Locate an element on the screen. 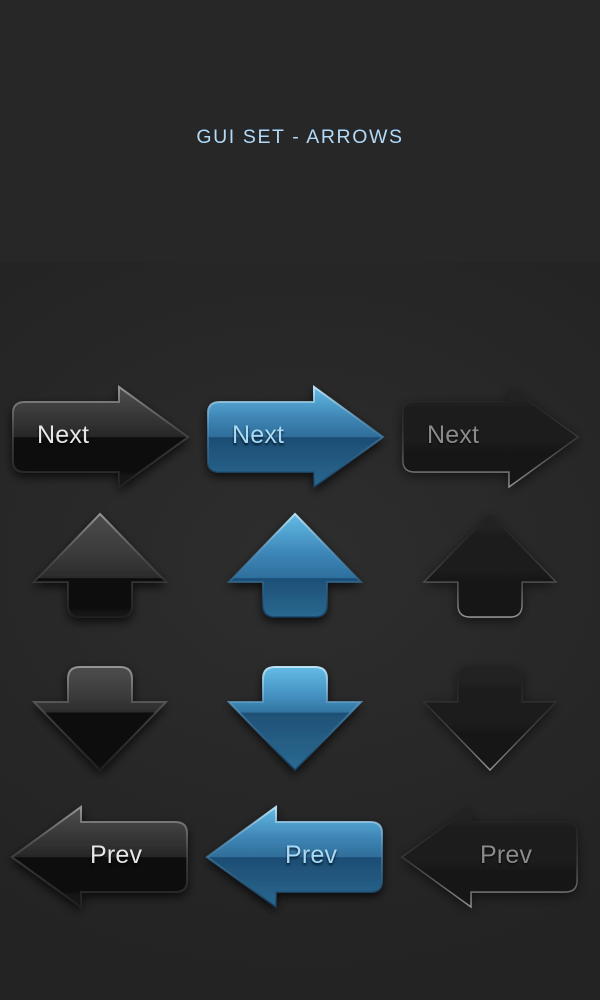  page-title: GUI SET - ARROWS is located at coordinates (300, 137).